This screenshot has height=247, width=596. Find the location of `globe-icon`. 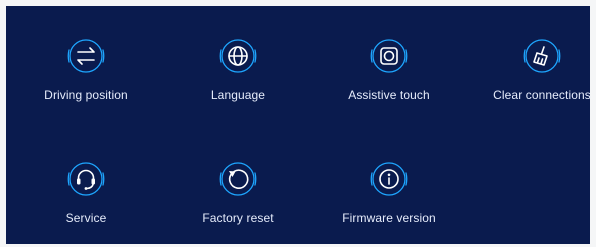

globe-icon is located at coordinates (238, 56).